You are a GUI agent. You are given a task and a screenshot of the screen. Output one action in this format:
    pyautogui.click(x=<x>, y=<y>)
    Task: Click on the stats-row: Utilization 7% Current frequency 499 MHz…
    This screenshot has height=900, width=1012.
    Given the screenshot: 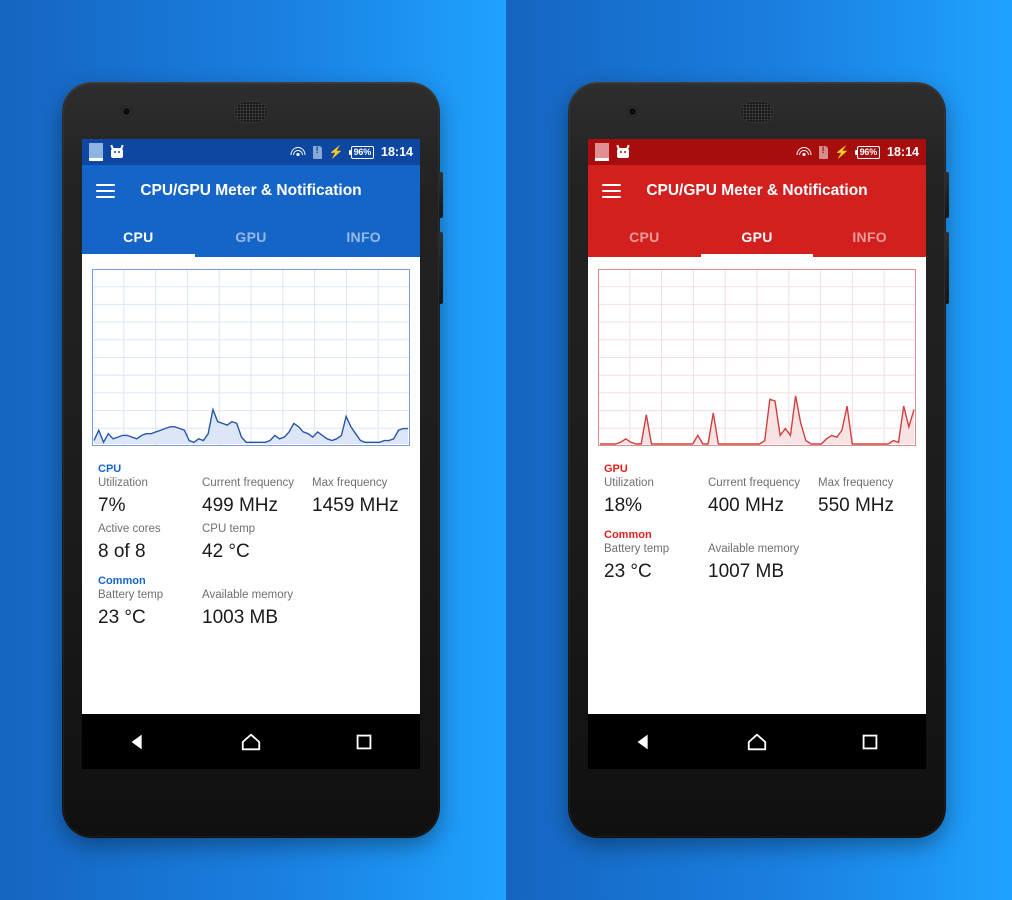 What is the action you would take?
    pyautogui.click(x=251, y=498)
    